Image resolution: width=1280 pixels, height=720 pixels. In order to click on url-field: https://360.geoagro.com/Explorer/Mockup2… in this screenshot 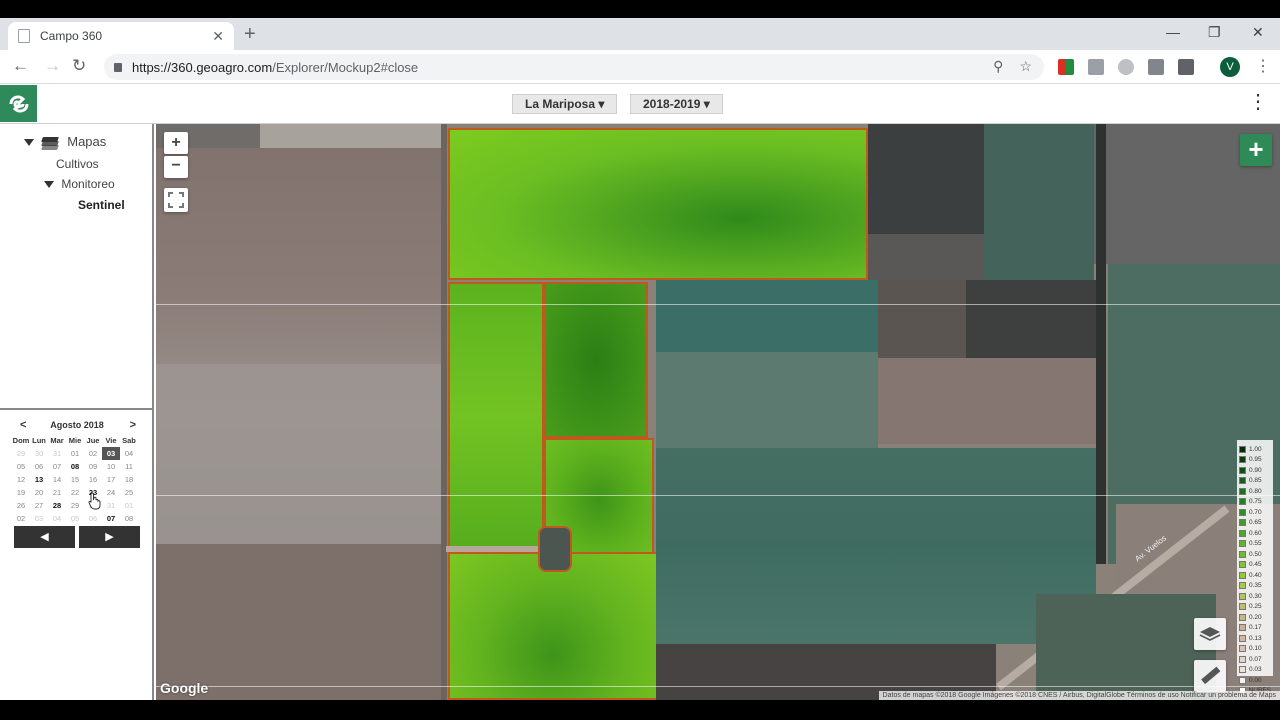, I will do `click(574, 67)`.